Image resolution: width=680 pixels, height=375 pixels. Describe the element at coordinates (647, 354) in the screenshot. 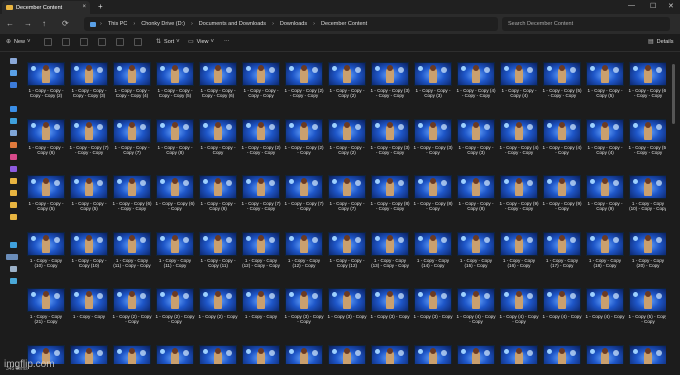

I see `file-item: 1 - Copy (9) -` at that location.